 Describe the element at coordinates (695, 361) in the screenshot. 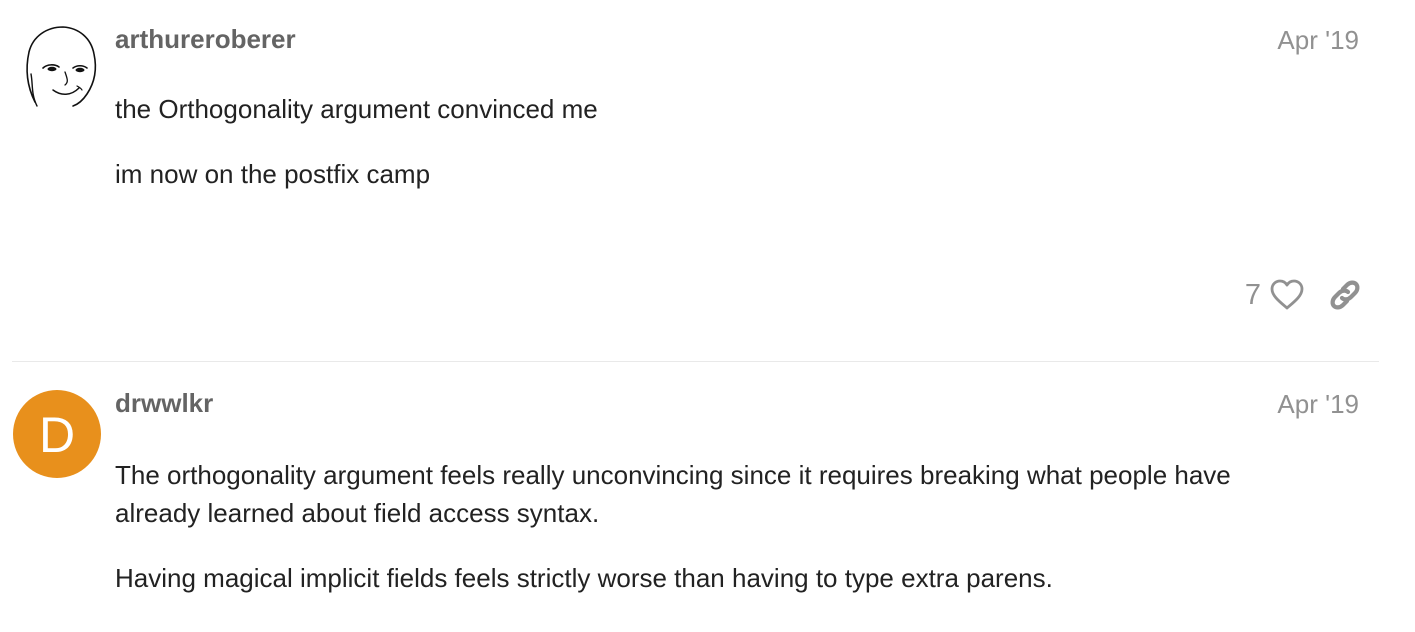

I see `post-divider` at that location.